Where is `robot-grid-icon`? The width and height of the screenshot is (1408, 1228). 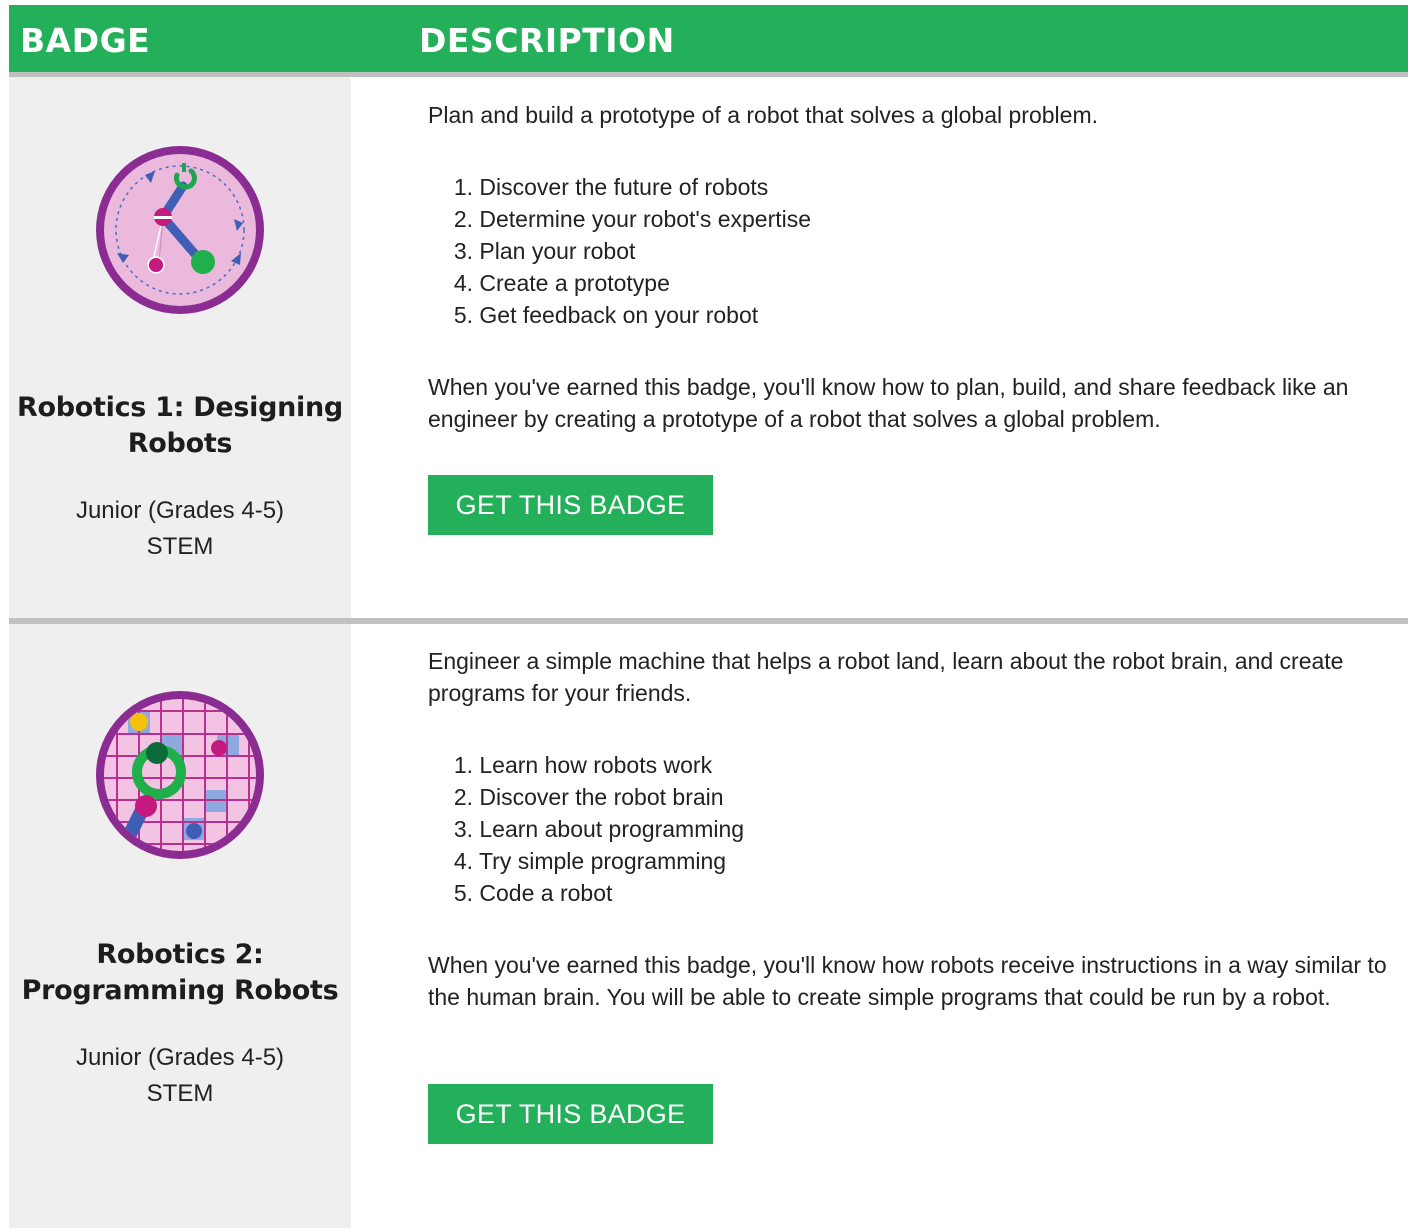
robot-grid-icon is located at coordinates (180, 775).